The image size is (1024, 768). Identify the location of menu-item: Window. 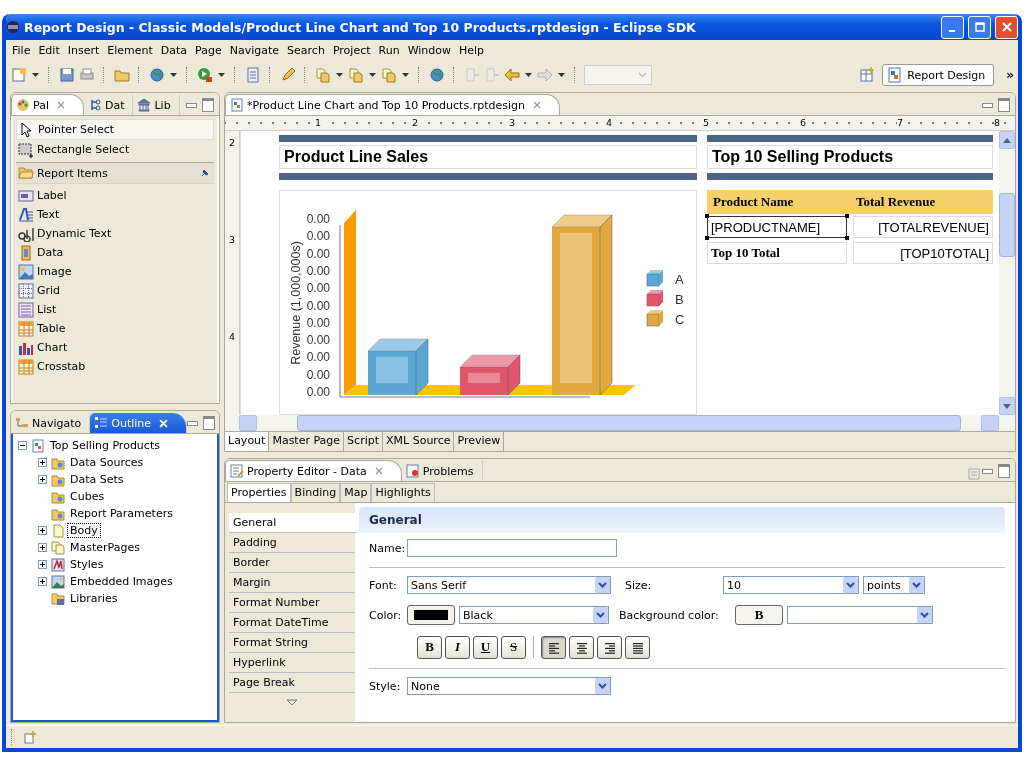
(429, 50).